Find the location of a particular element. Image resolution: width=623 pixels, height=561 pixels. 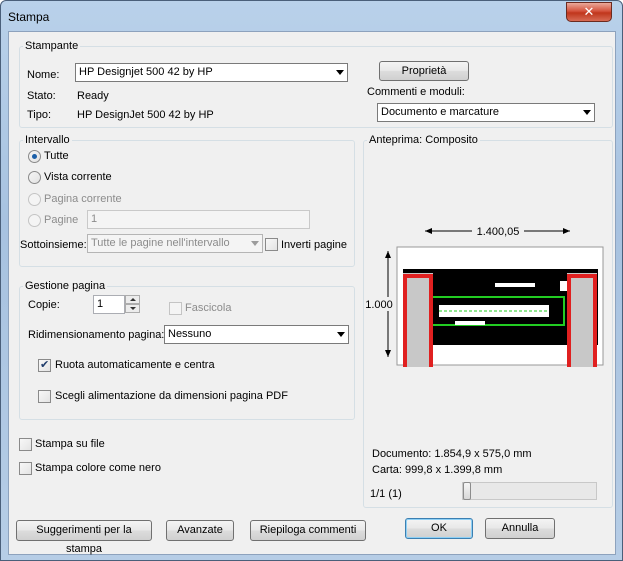

subset-select: Tutte le pagine nell'intervallo is located at coordinates (175, 243).